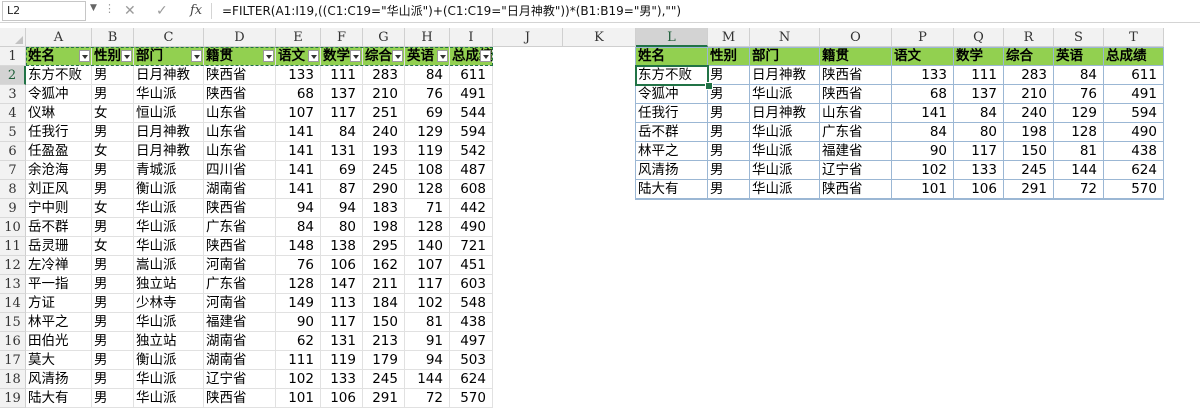 This screenshot has width=1200, height=408. I want to click on result-table-header-cell: 综合, so click(1029, 56).